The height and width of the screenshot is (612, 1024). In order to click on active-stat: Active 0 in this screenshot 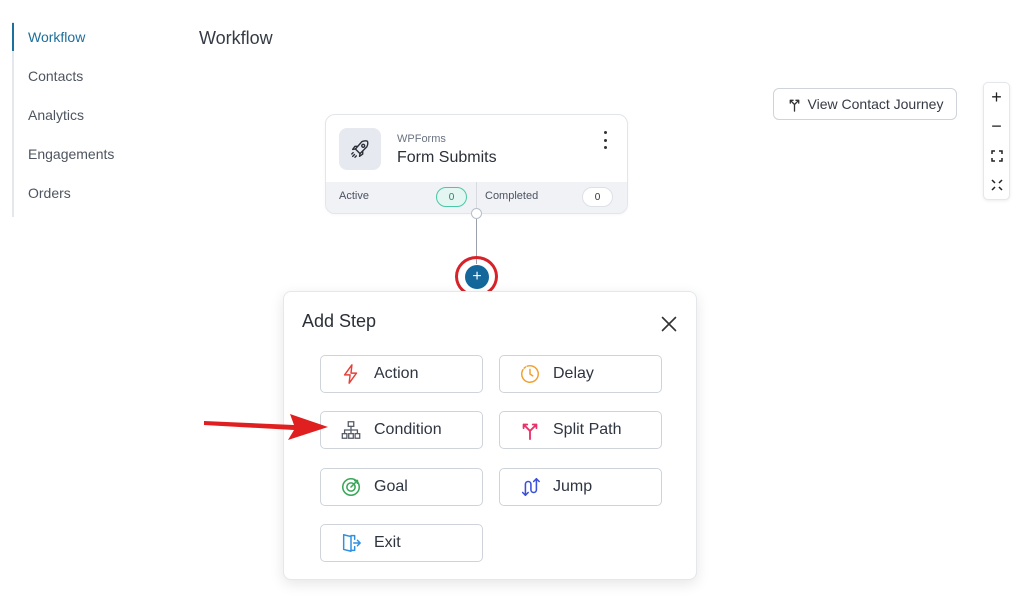, I will do `click(401, 197)`.